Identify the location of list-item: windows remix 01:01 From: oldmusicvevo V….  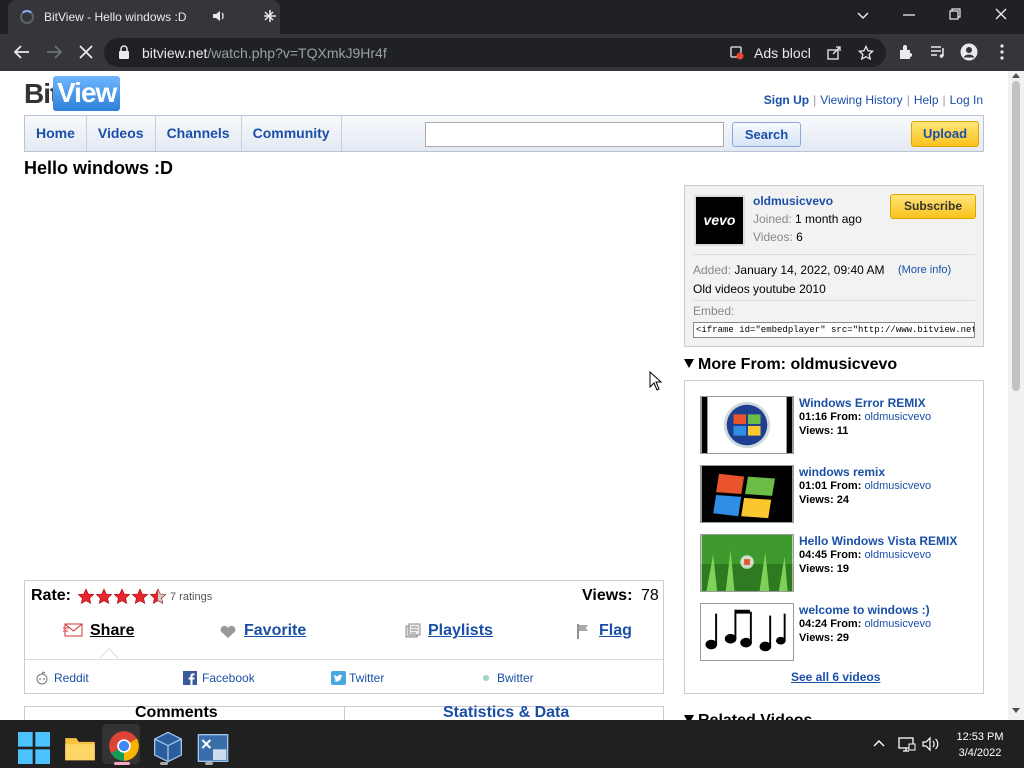
(840, 495).